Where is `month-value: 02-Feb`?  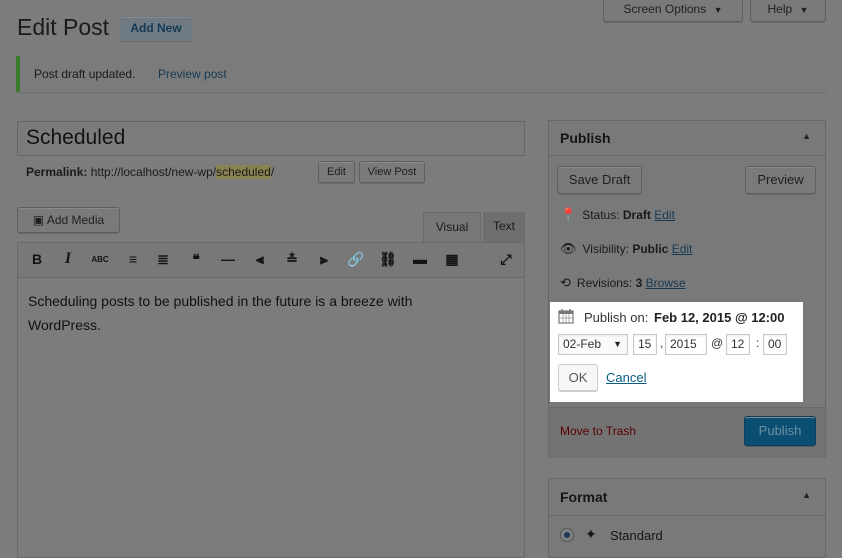
month-value: 02-Feb is located at coordinates (582, 344).